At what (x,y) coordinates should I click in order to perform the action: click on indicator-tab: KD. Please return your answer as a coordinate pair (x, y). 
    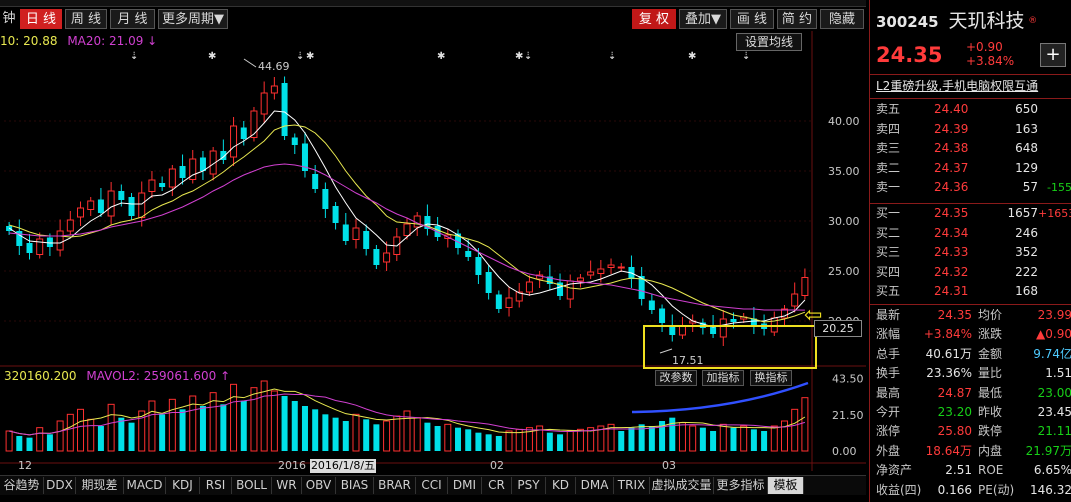
    Looking at the image, I should click on (561, 485).